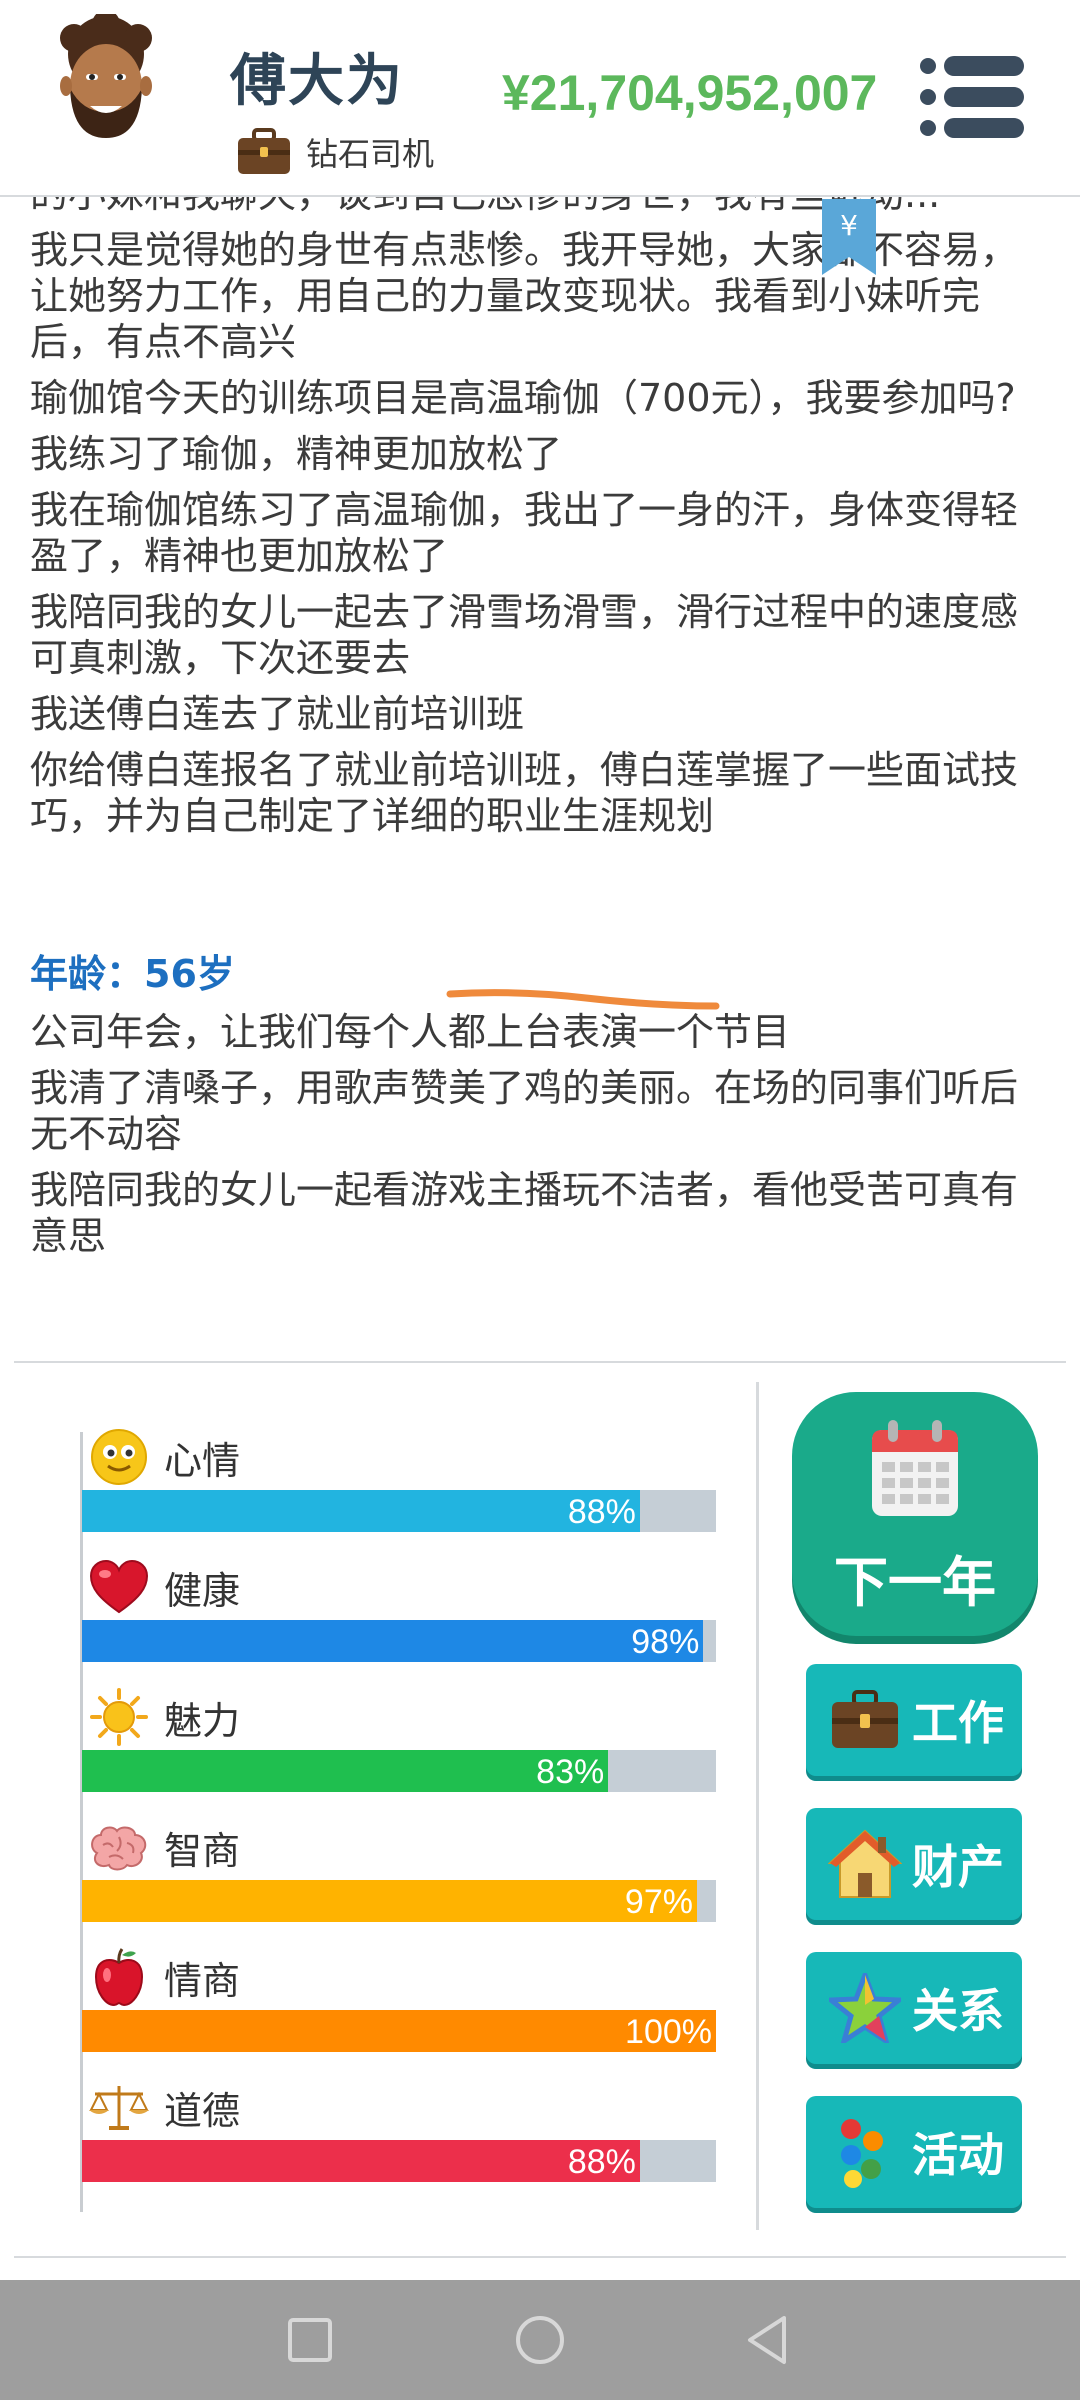 Image resolution: width=1080 pixels, height=2400 pixels. What do you see at coordinates (399, 1847) in the screenshot?
I see `stat-iq-header: 智商` at bounding box center [399, 1847].